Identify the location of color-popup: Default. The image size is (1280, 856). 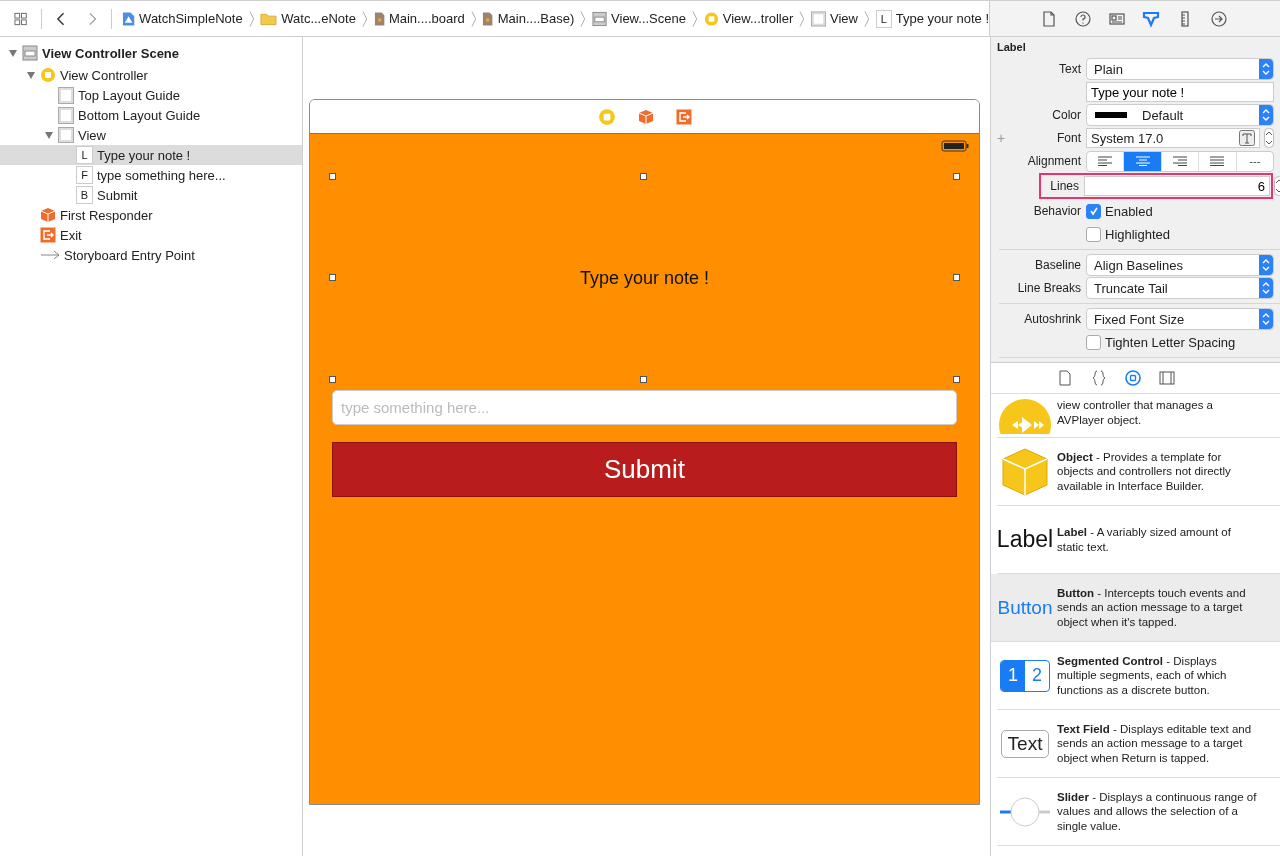
(1180, 115).